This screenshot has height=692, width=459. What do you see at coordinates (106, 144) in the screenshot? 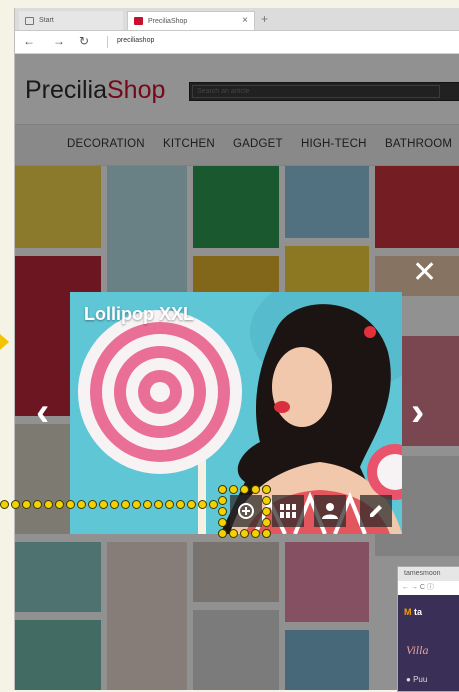
I see `nav-item-decoration: DECORATION` at bounding box center [106, 144].